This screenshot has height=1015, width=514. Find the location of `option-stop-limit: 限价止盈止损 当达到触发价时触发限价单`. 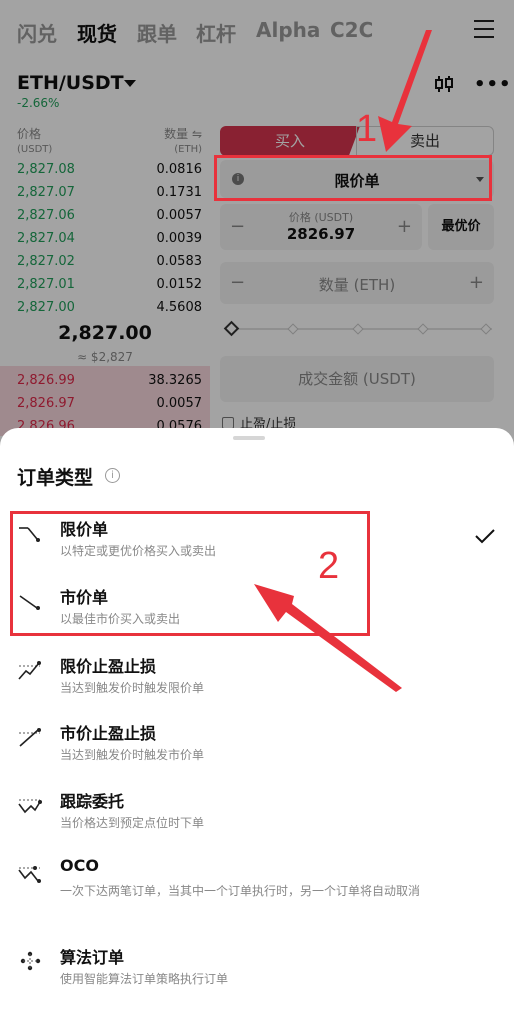

option-stop-limit: 限价止盈止损 当达到触发价时触发限价单 is located at coordinates (257, 674).